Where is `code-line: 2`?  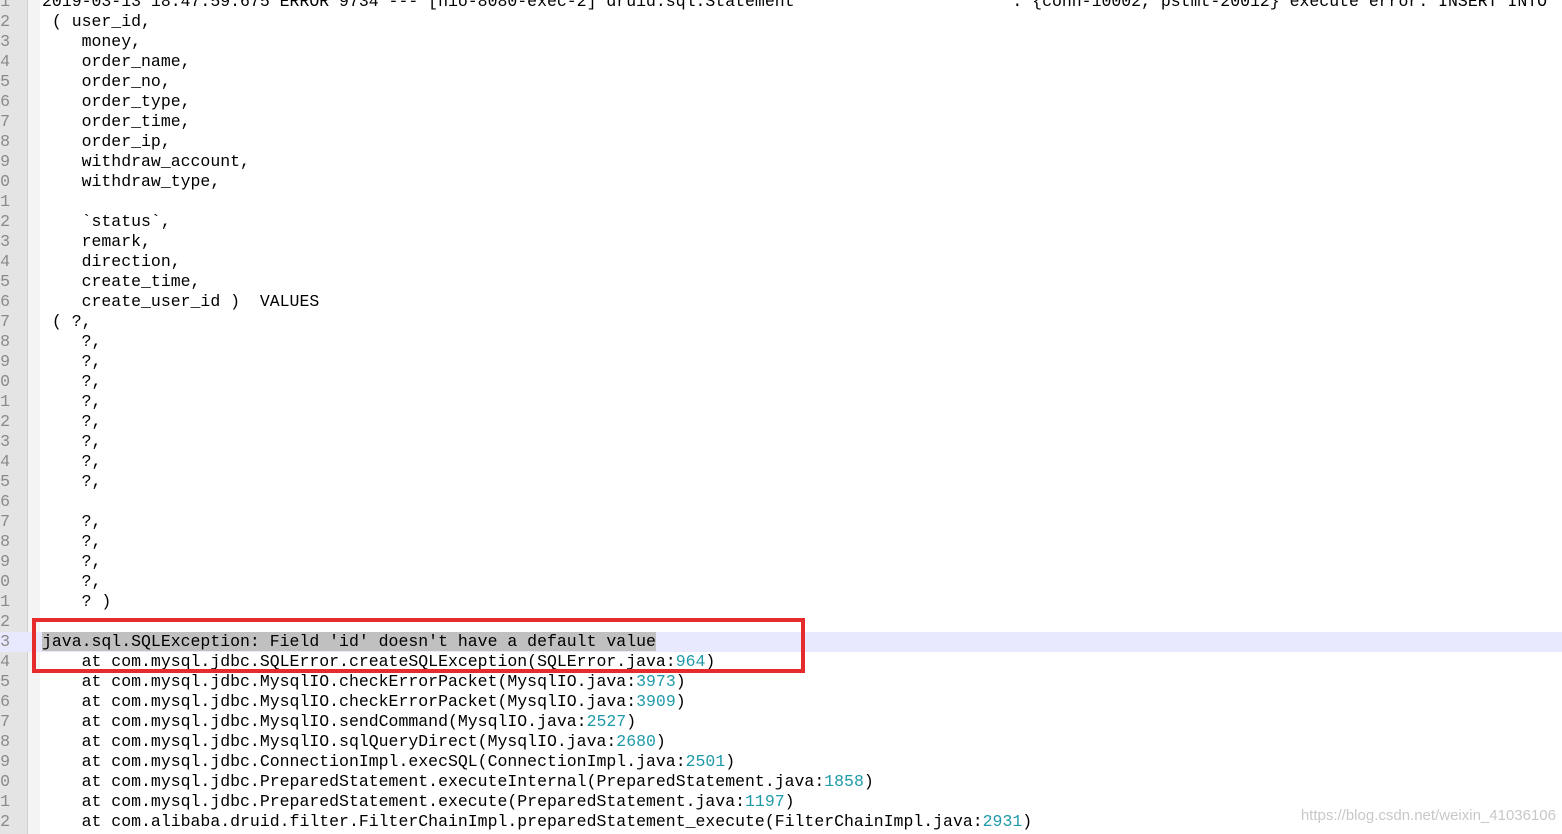
code-line: 2 is located at coordinates (781, 622).